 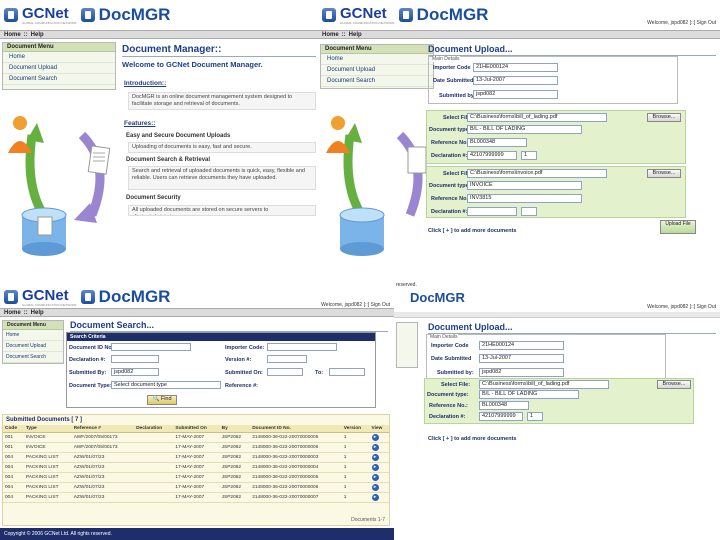 I want to click on version-field, so click(x=287, y=359).